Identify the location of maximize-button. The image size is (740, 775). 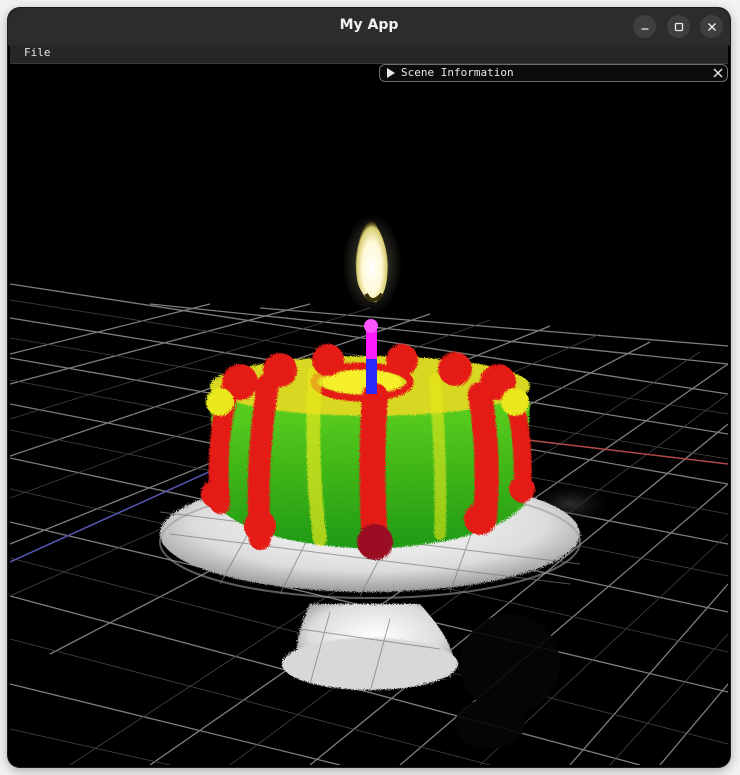
(678, 26).